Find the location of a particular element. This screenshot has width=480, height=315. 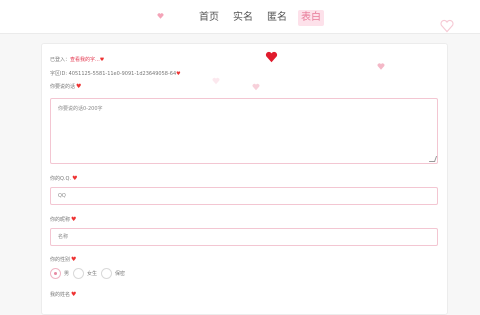

nickname-input: 名称 is located at coordinates (244, 237).